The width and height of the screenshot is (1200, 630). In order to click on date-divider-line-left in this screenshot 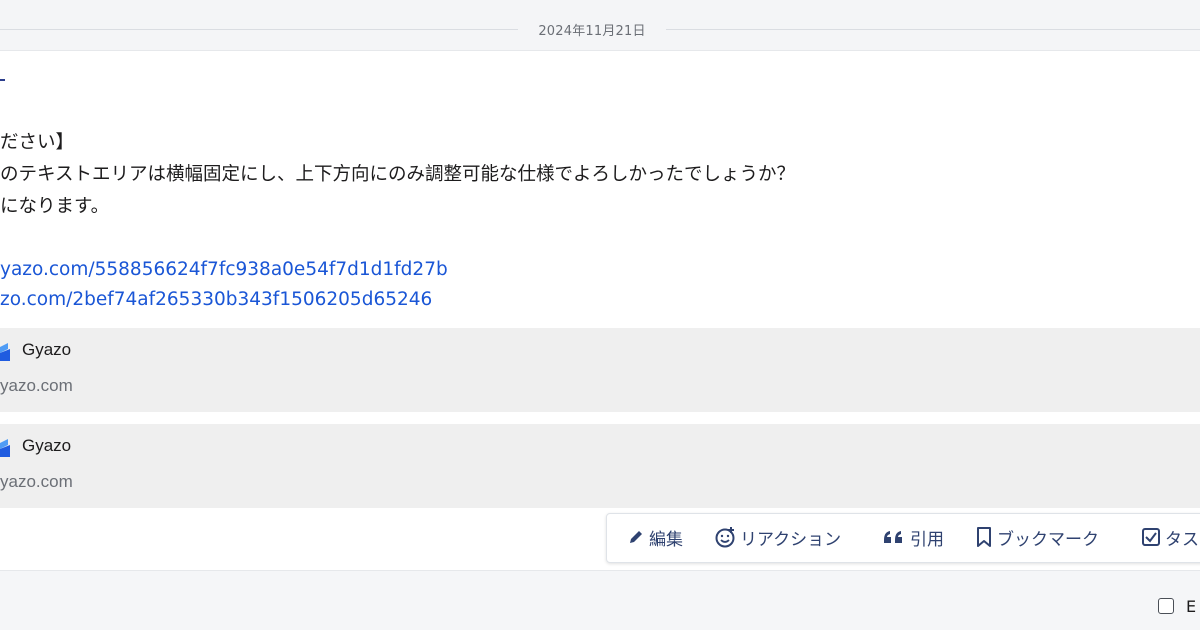, I will do `click(259, 29)`.